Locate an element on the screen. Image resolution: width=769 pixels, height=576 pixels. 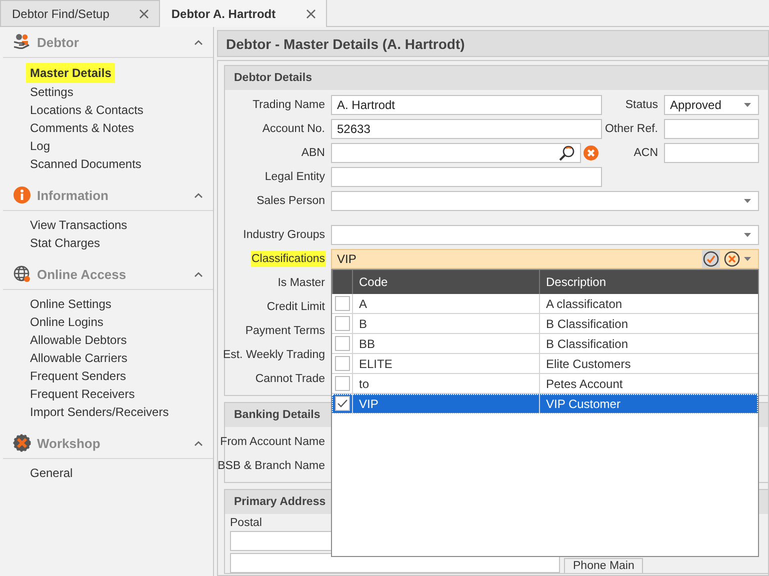
field-label: Classifications is located at coordinates (288, 259).